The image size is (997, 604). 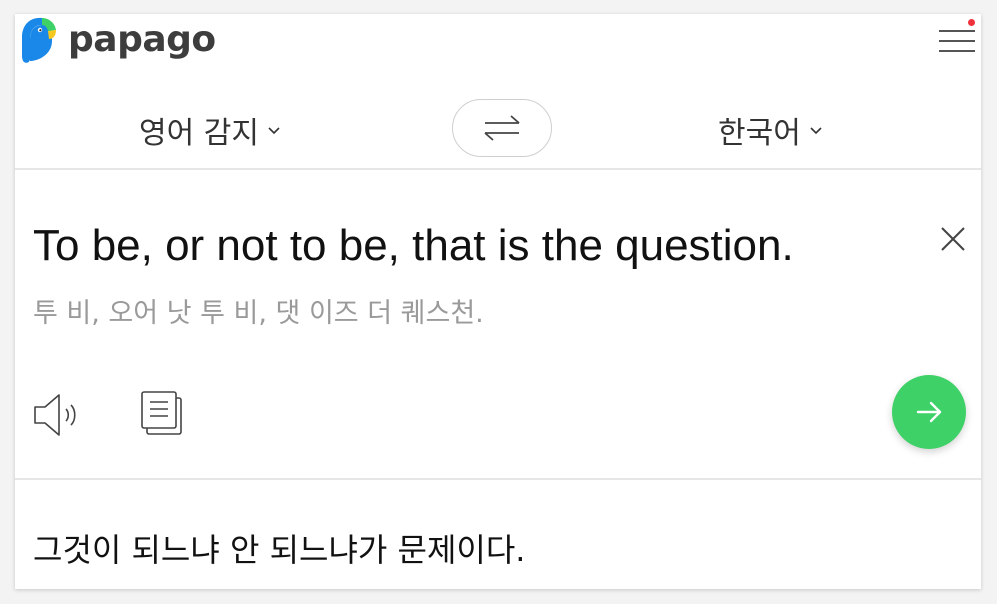 I want to click on source-language-select: 영어 감지, so click(x=210, y=130).